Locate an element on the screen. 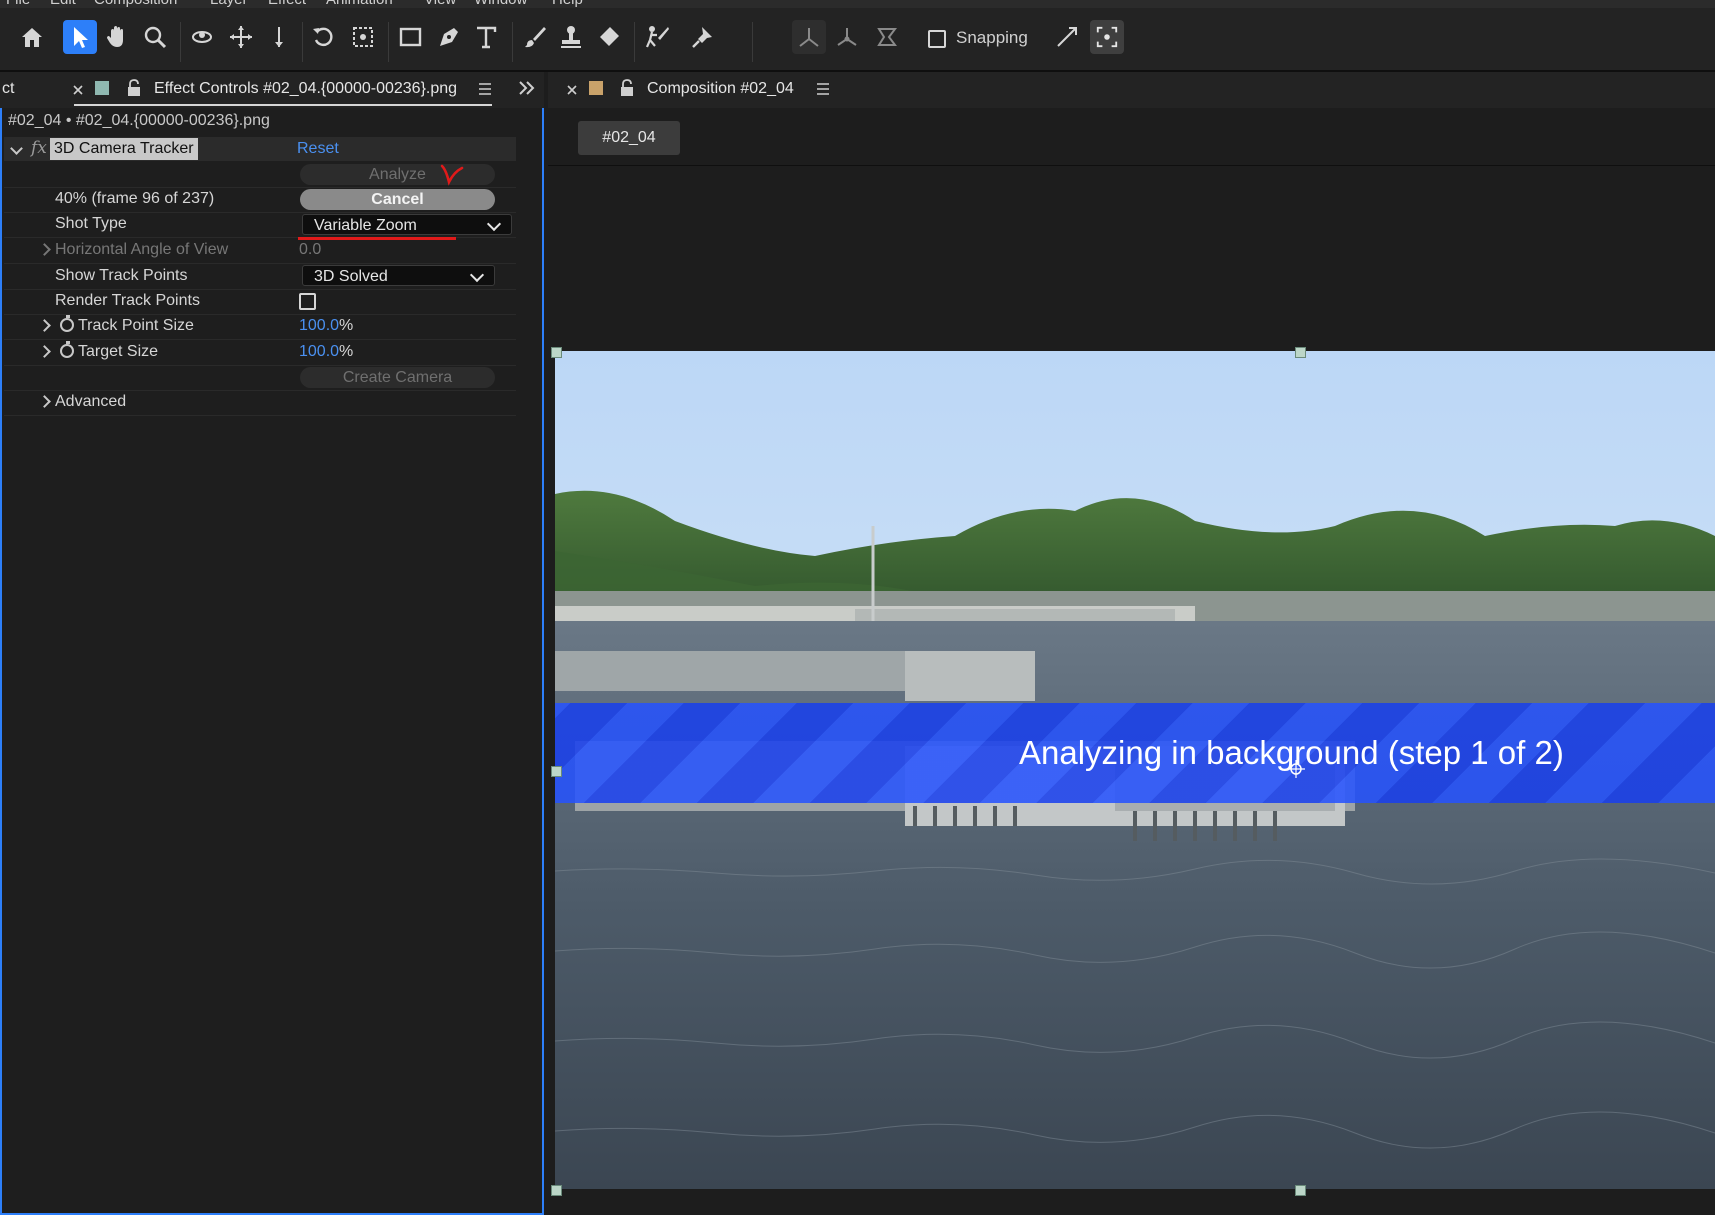 The height and width of the screenshot is (1215, 1715). shot-type-value: Variable Zoom is located at coordinates (365, 225).